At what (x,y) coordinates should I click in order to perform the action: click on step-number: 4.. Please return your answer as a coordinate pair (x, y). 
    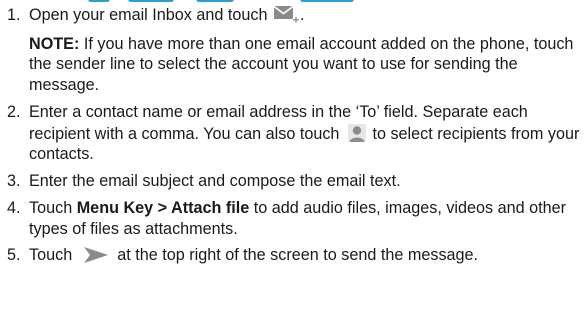
    Looking at the image, I should click on (14, 208).